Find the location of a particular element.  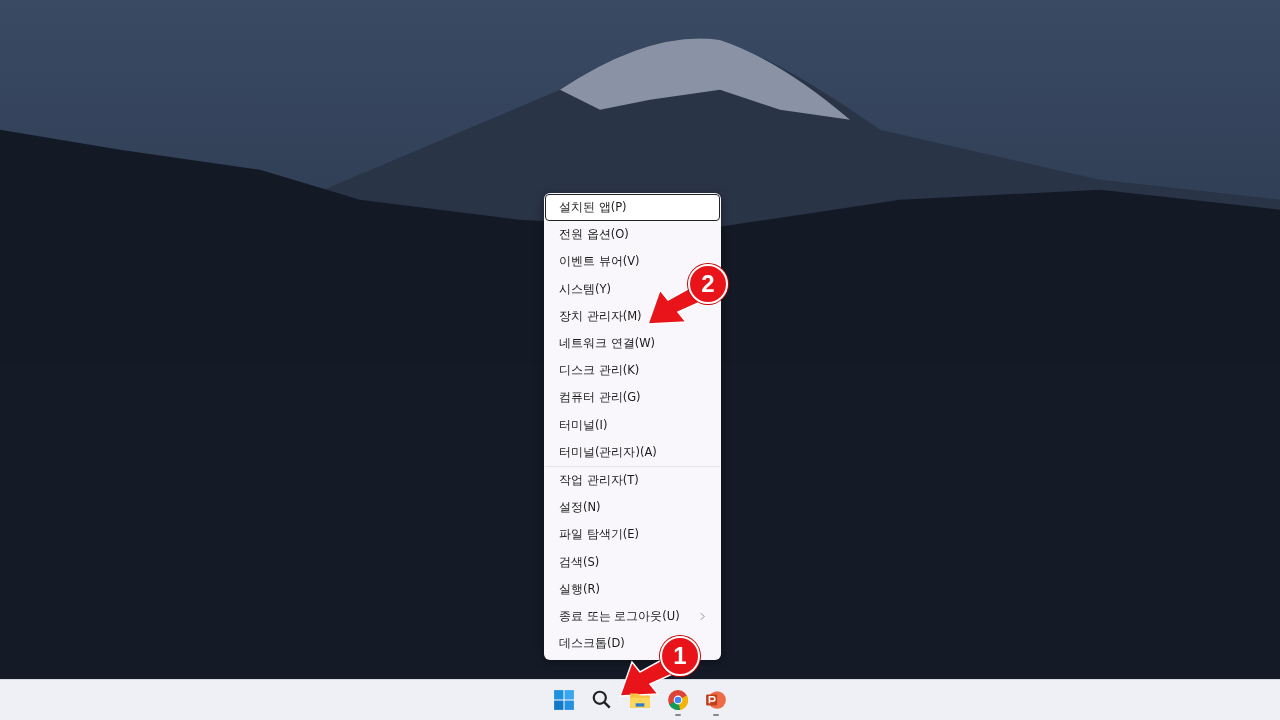

browser-icon is located at coordinates (678, 700).